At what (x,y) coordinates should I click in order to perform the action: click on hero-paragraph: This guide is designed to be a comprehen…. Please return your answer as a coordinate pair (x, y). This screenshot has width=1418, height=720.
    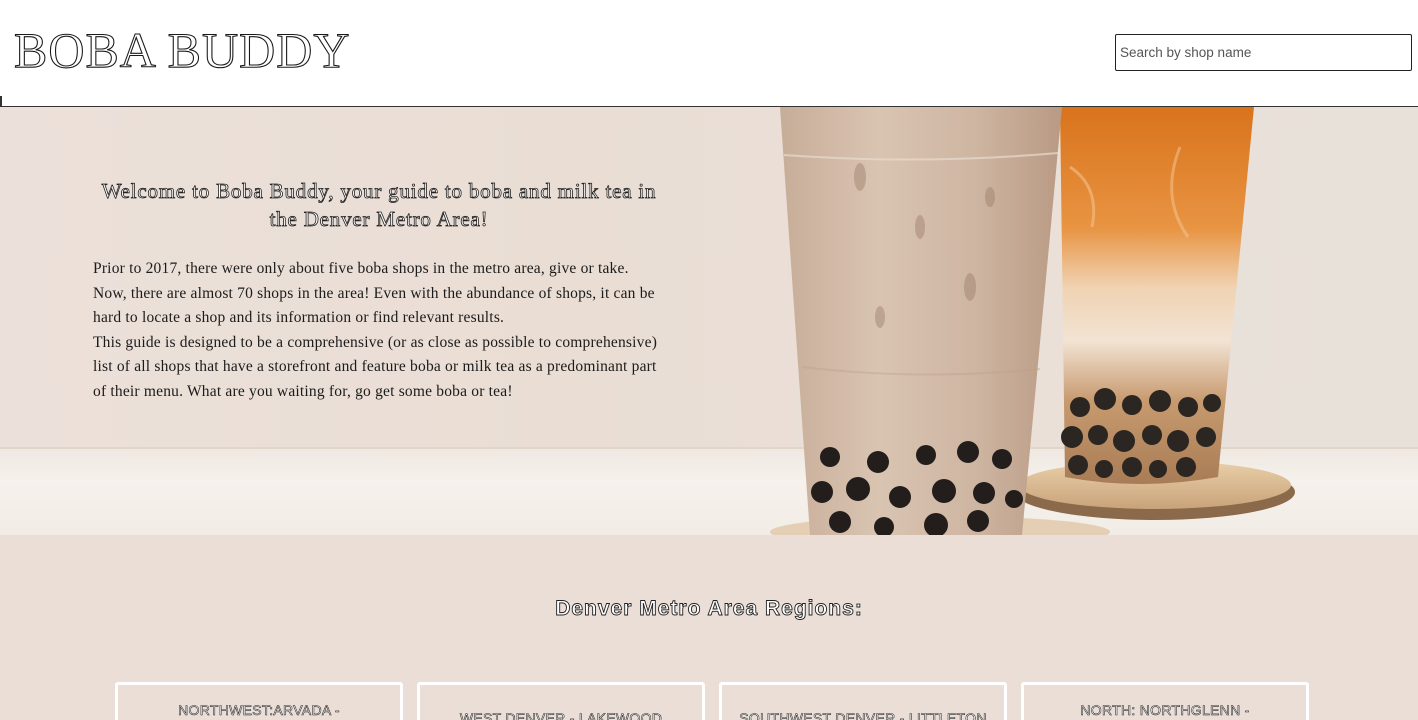
    Looking at the image, I should click on (375, 366).